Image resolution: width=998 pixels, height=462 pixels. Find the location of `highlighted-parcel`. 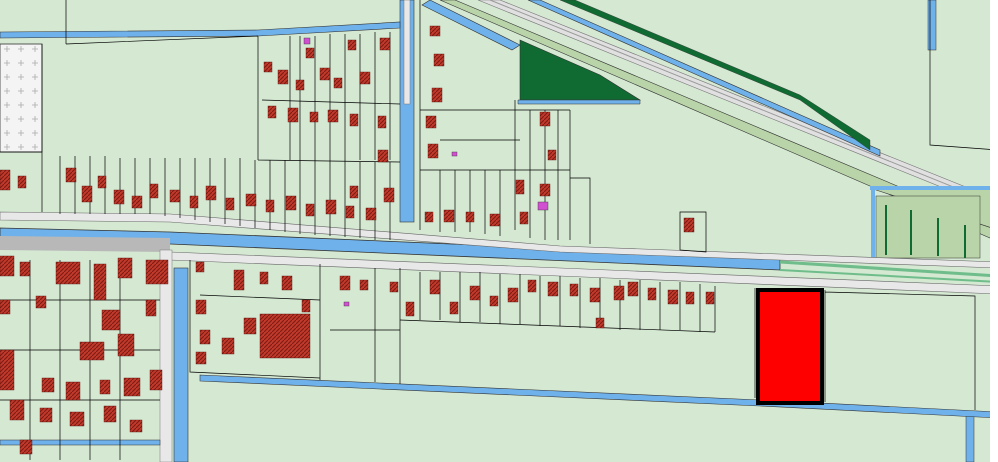

highlighted-parcel is located at coordinates (790, 346).